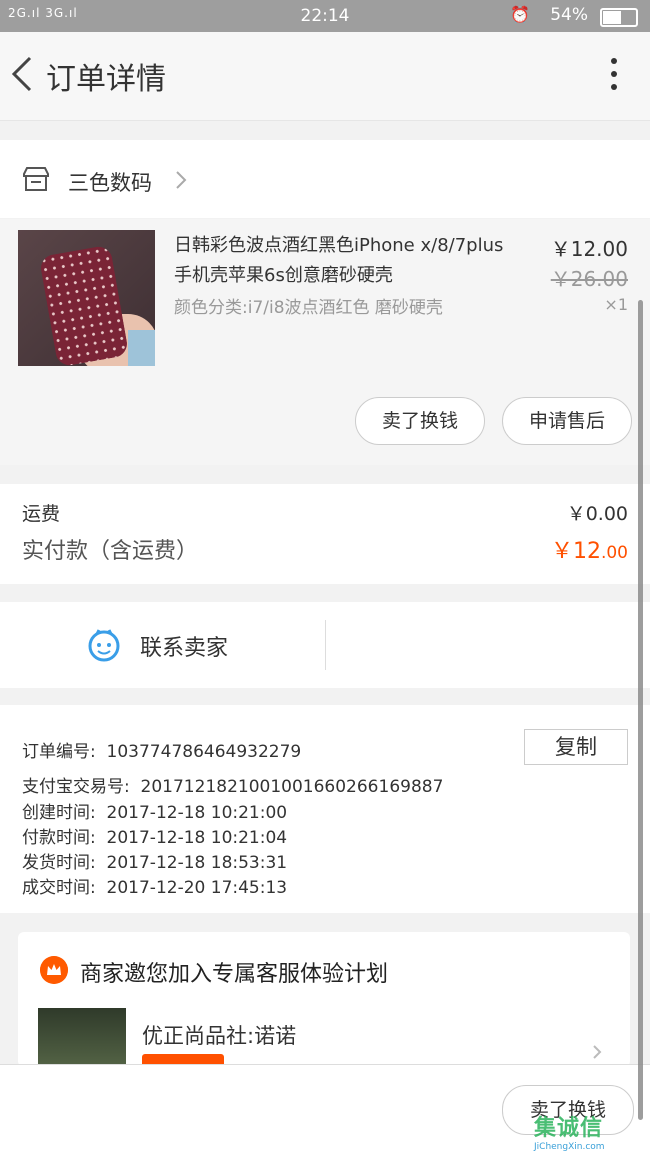 This screenshot has height=1156, width=650. What do you see at coordinates (597, 514) in the screenshot?
I see `shipping-value: ￥0.00` at bounding box center [597, 514].